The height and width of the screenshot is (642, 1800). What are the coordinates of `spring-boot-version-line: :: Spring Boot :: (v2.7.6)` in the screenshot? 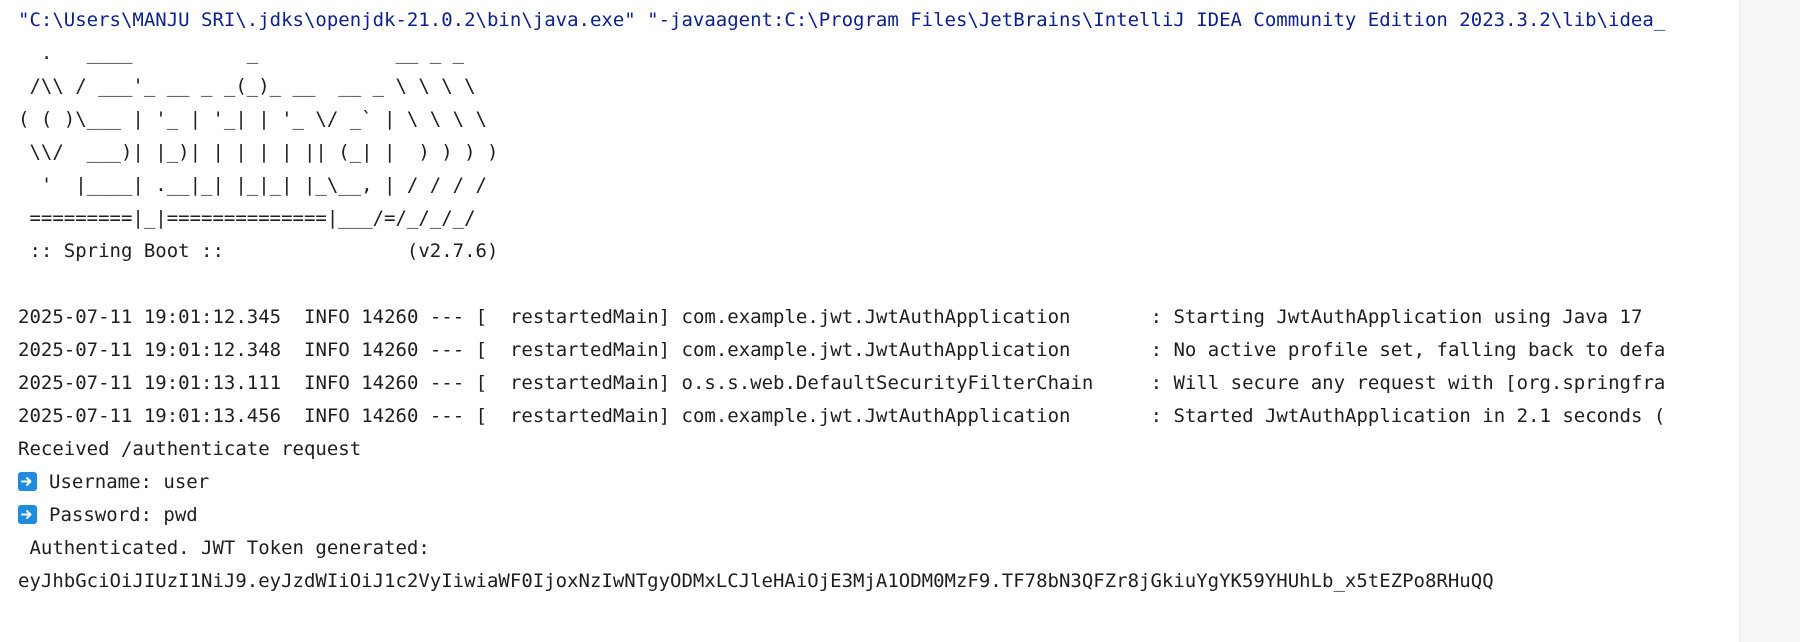 It's located at (258, 251).